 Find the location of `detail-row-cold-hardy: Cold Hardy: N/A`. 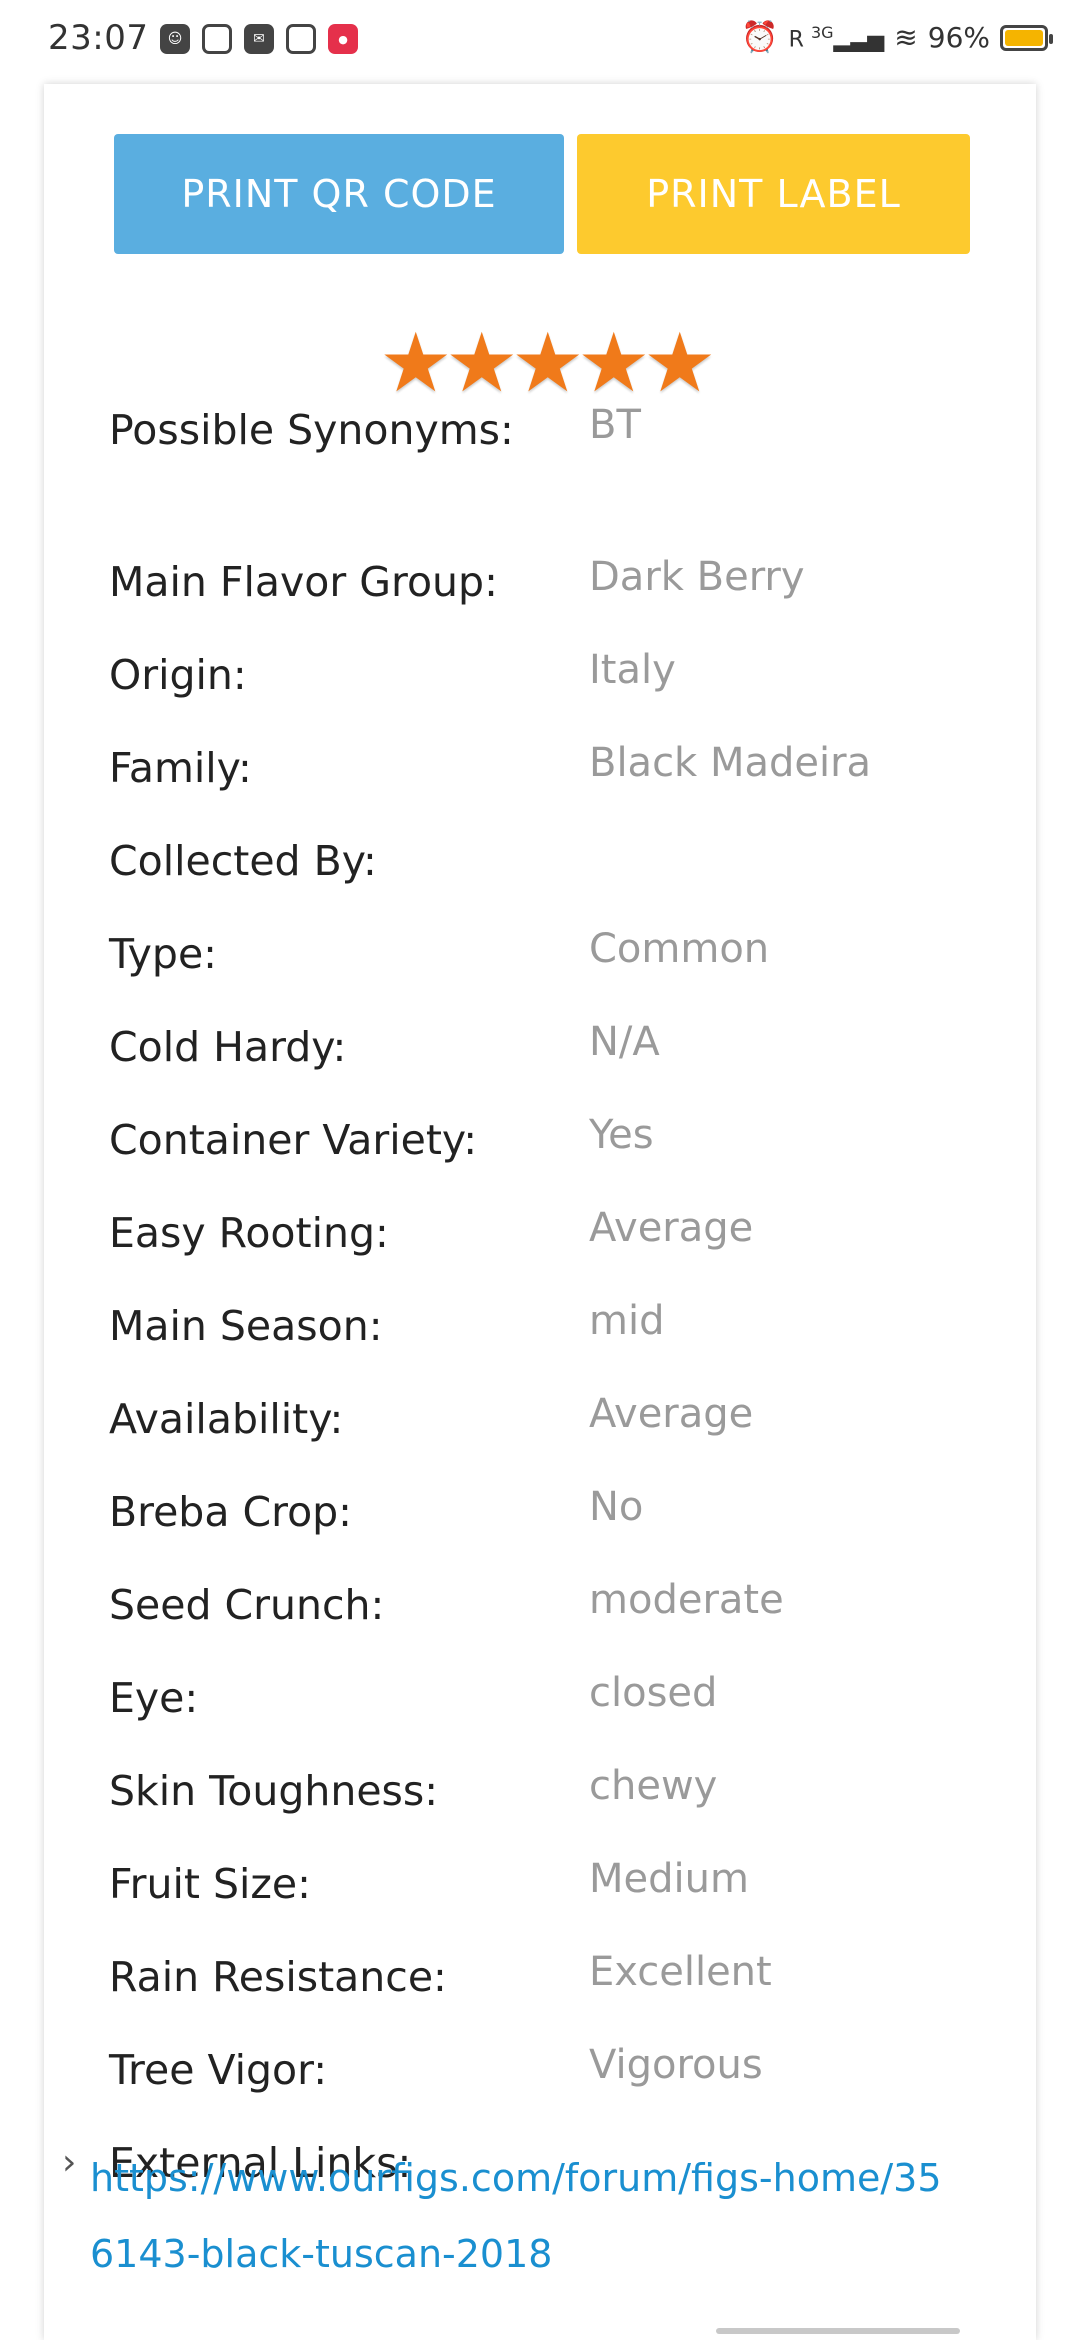

detail-row-cold-hardy: Cold Hardy: N/A is located at coordinates (549, 1051).